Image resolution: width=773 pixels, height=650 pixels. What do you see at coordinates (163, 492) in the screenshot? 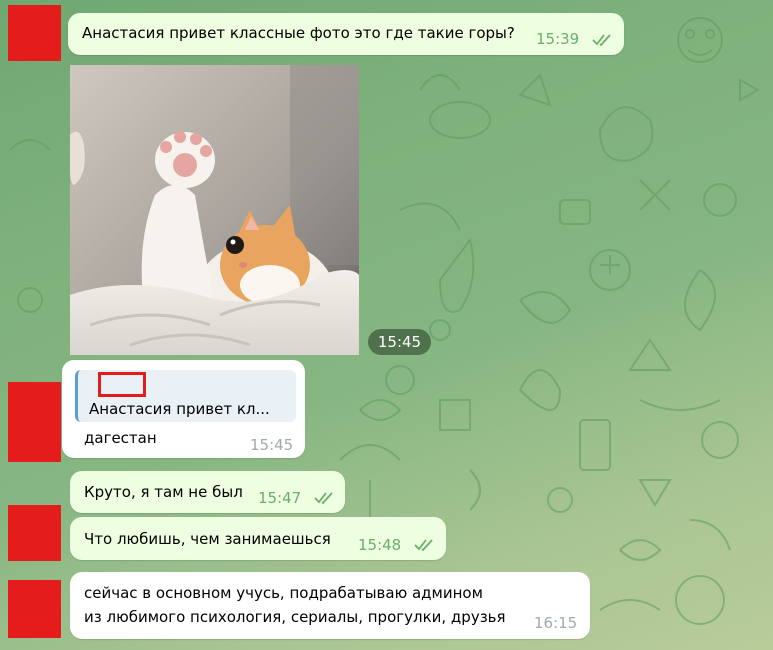
I see `message-text: Круто, я там не был` at bounding box center [163, 492].